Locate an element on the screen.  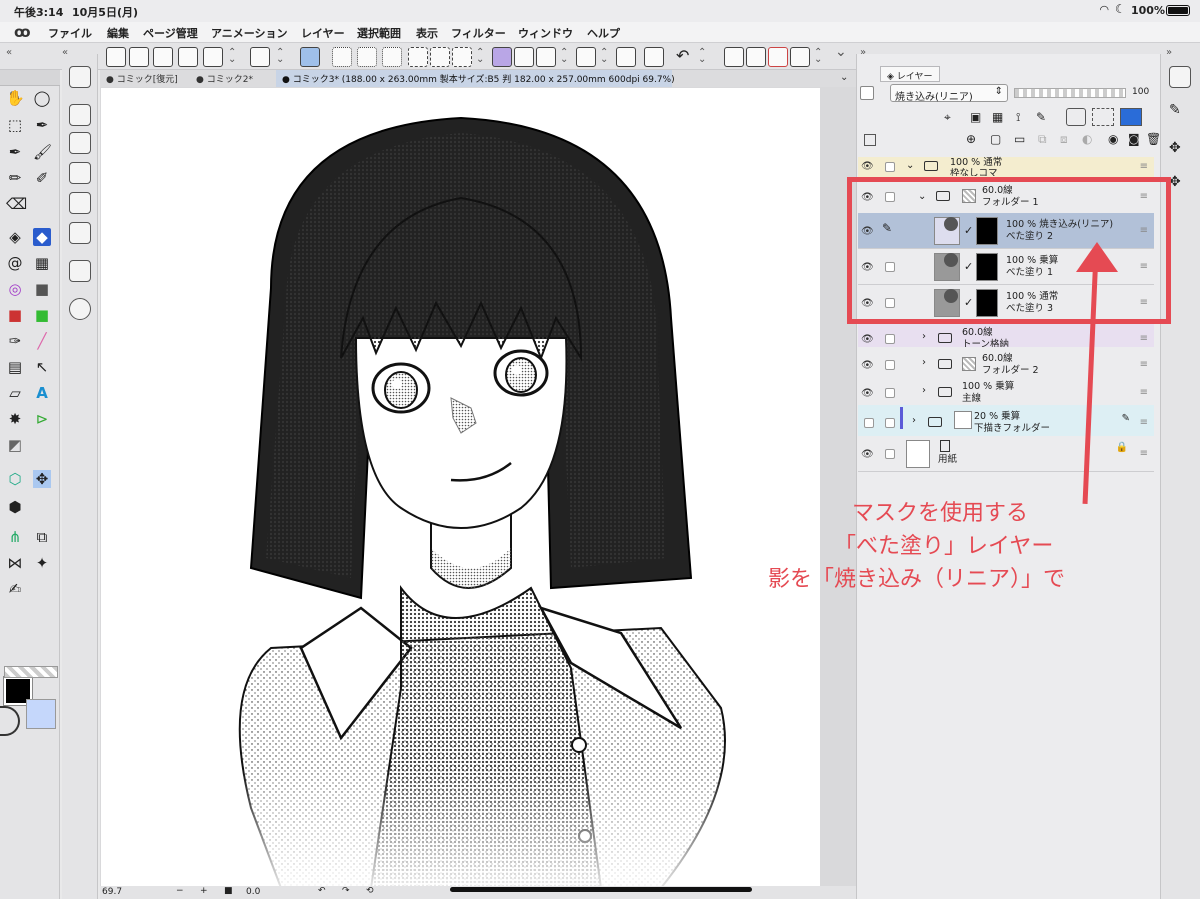
sub-tool-property-icon is located at coordinates (80, 203).